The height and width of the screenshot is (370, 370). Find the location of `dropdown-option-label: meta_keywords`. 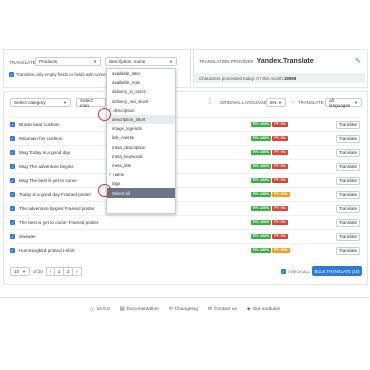

dropdown-option-label: meta_keywords is located at coordinates (127, 156).